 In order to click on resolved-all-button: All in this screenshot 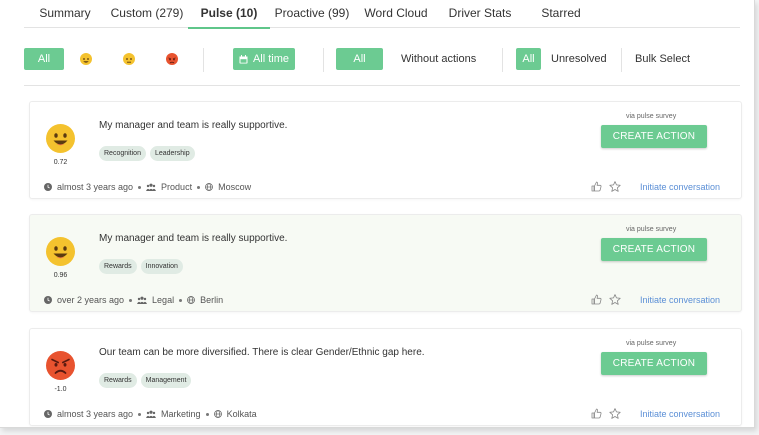, I will do `click(528, 59)`.